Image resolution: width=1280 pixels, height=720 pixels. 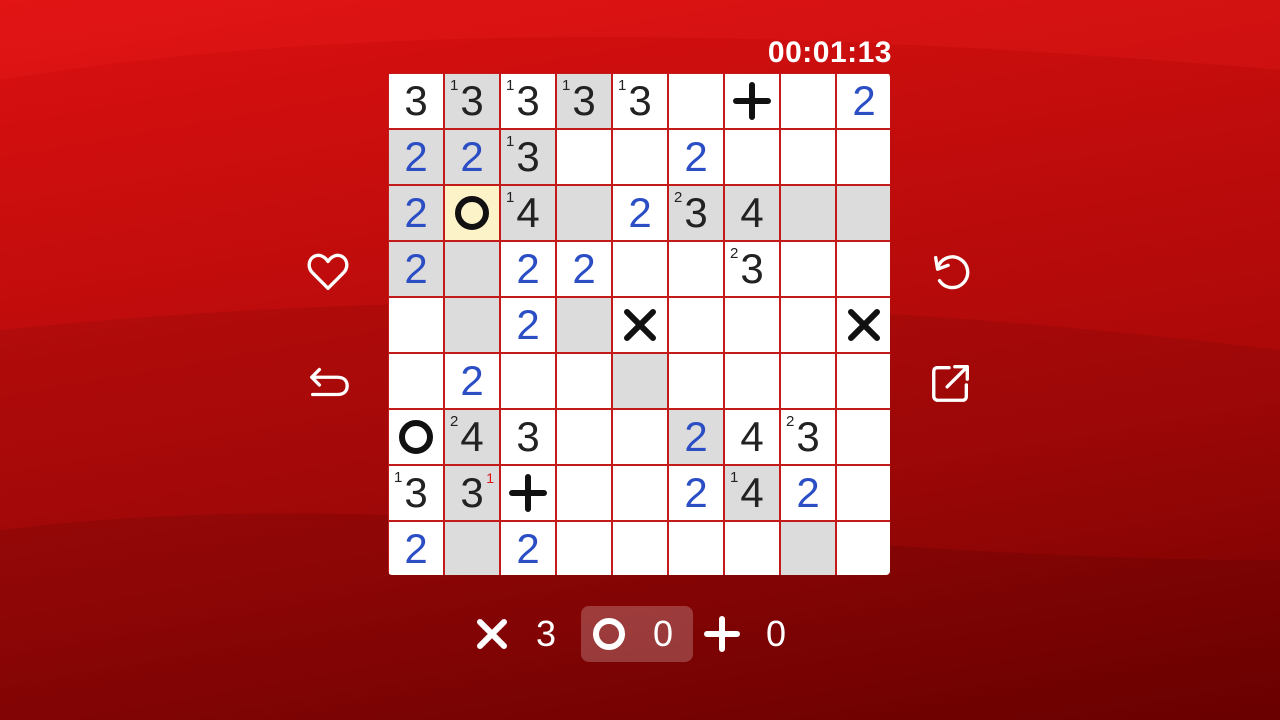 What do you see at coordinates (752, 213) in the screenshot?
I see `grid-cell-r3-c7: 4` at bounding box center [752, 213].